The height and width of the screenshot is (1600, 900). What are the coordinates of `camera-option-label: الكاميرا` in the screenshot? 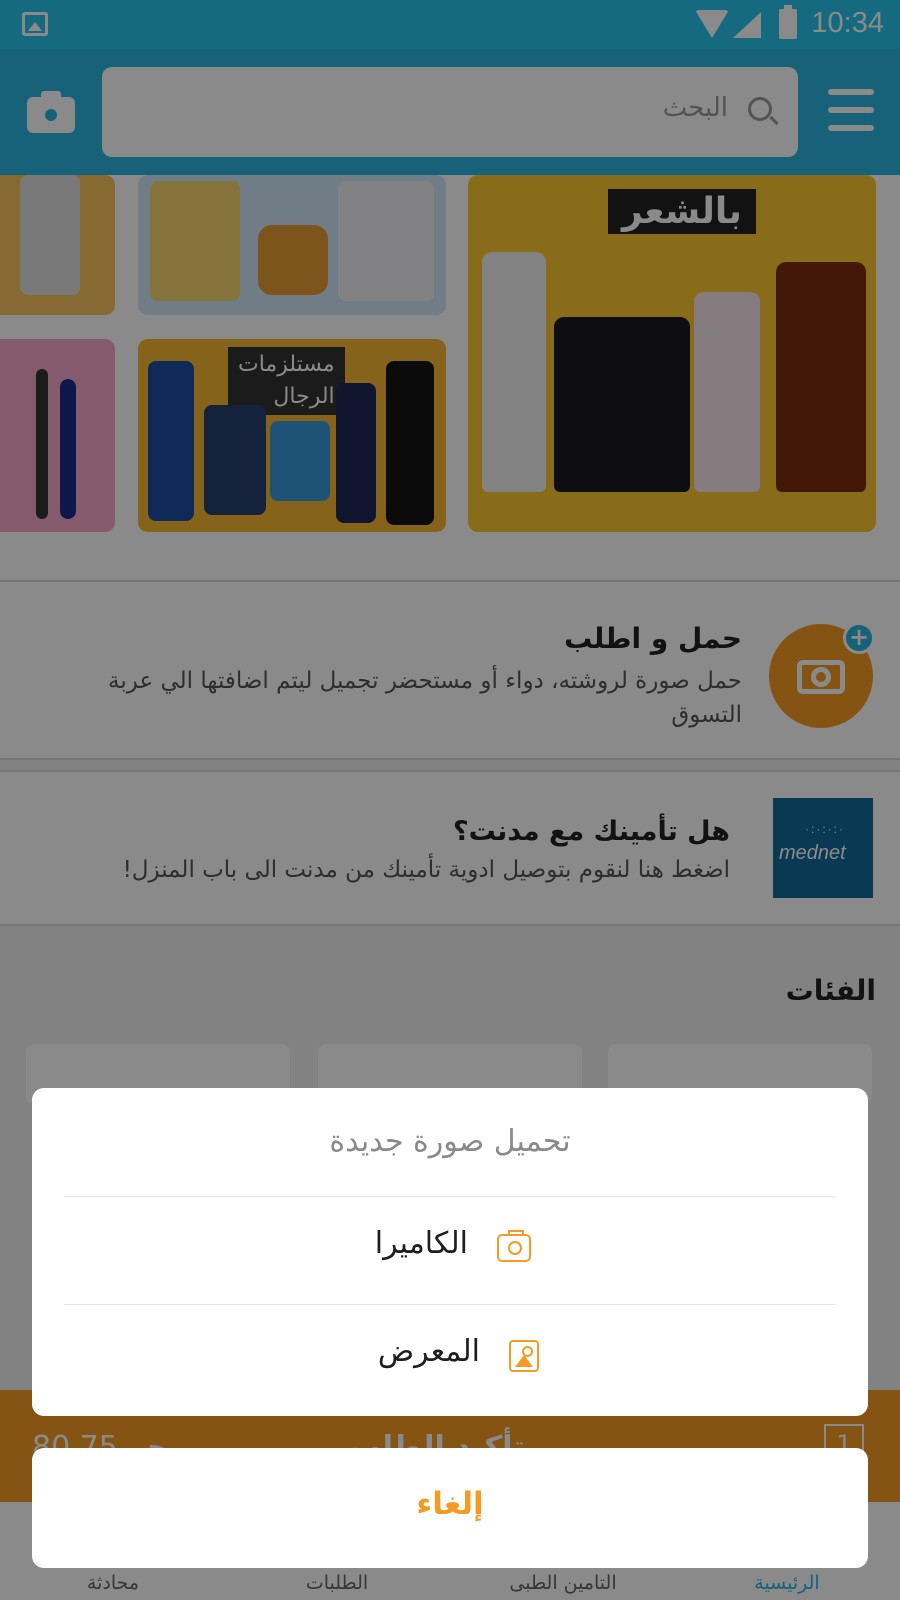 It's located at (421, 1243).